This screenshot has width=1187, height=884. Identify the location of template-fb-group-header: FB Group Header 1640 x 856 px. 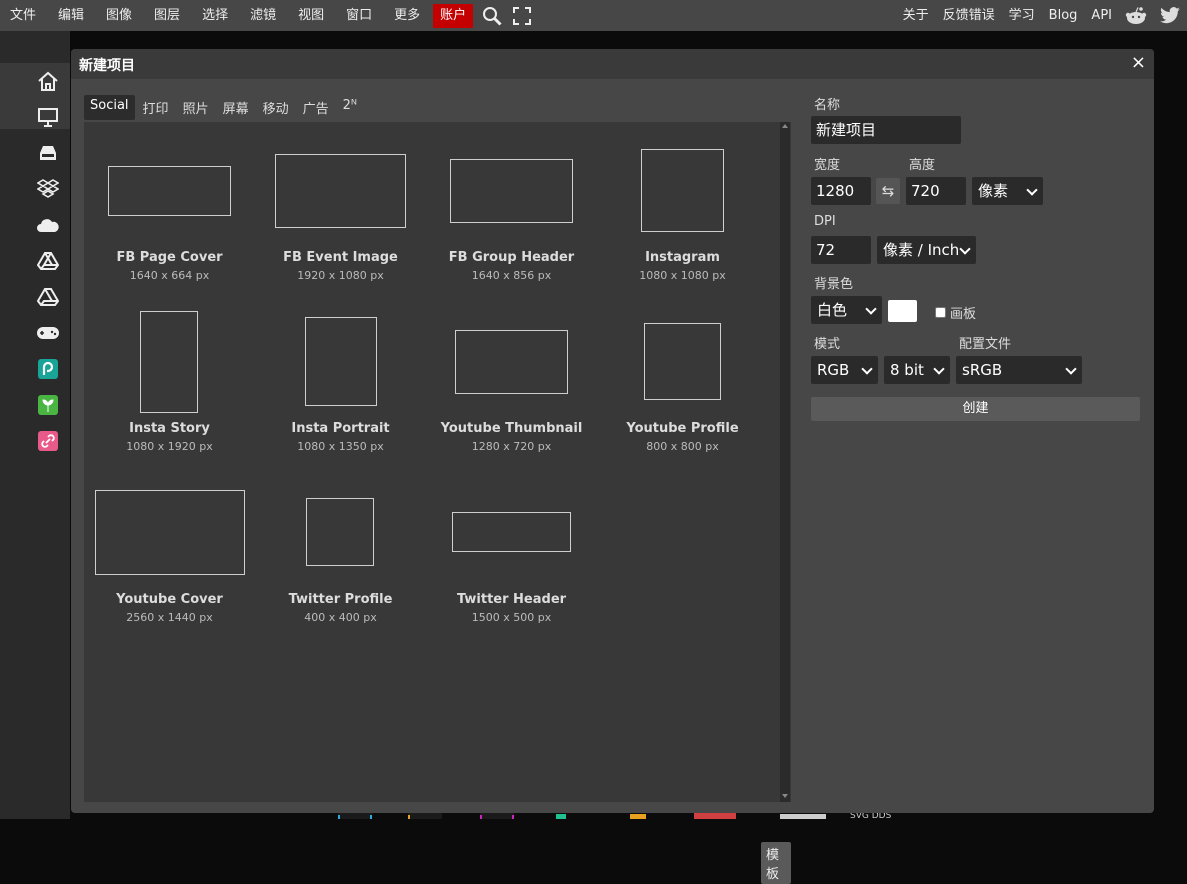
(511, 207).